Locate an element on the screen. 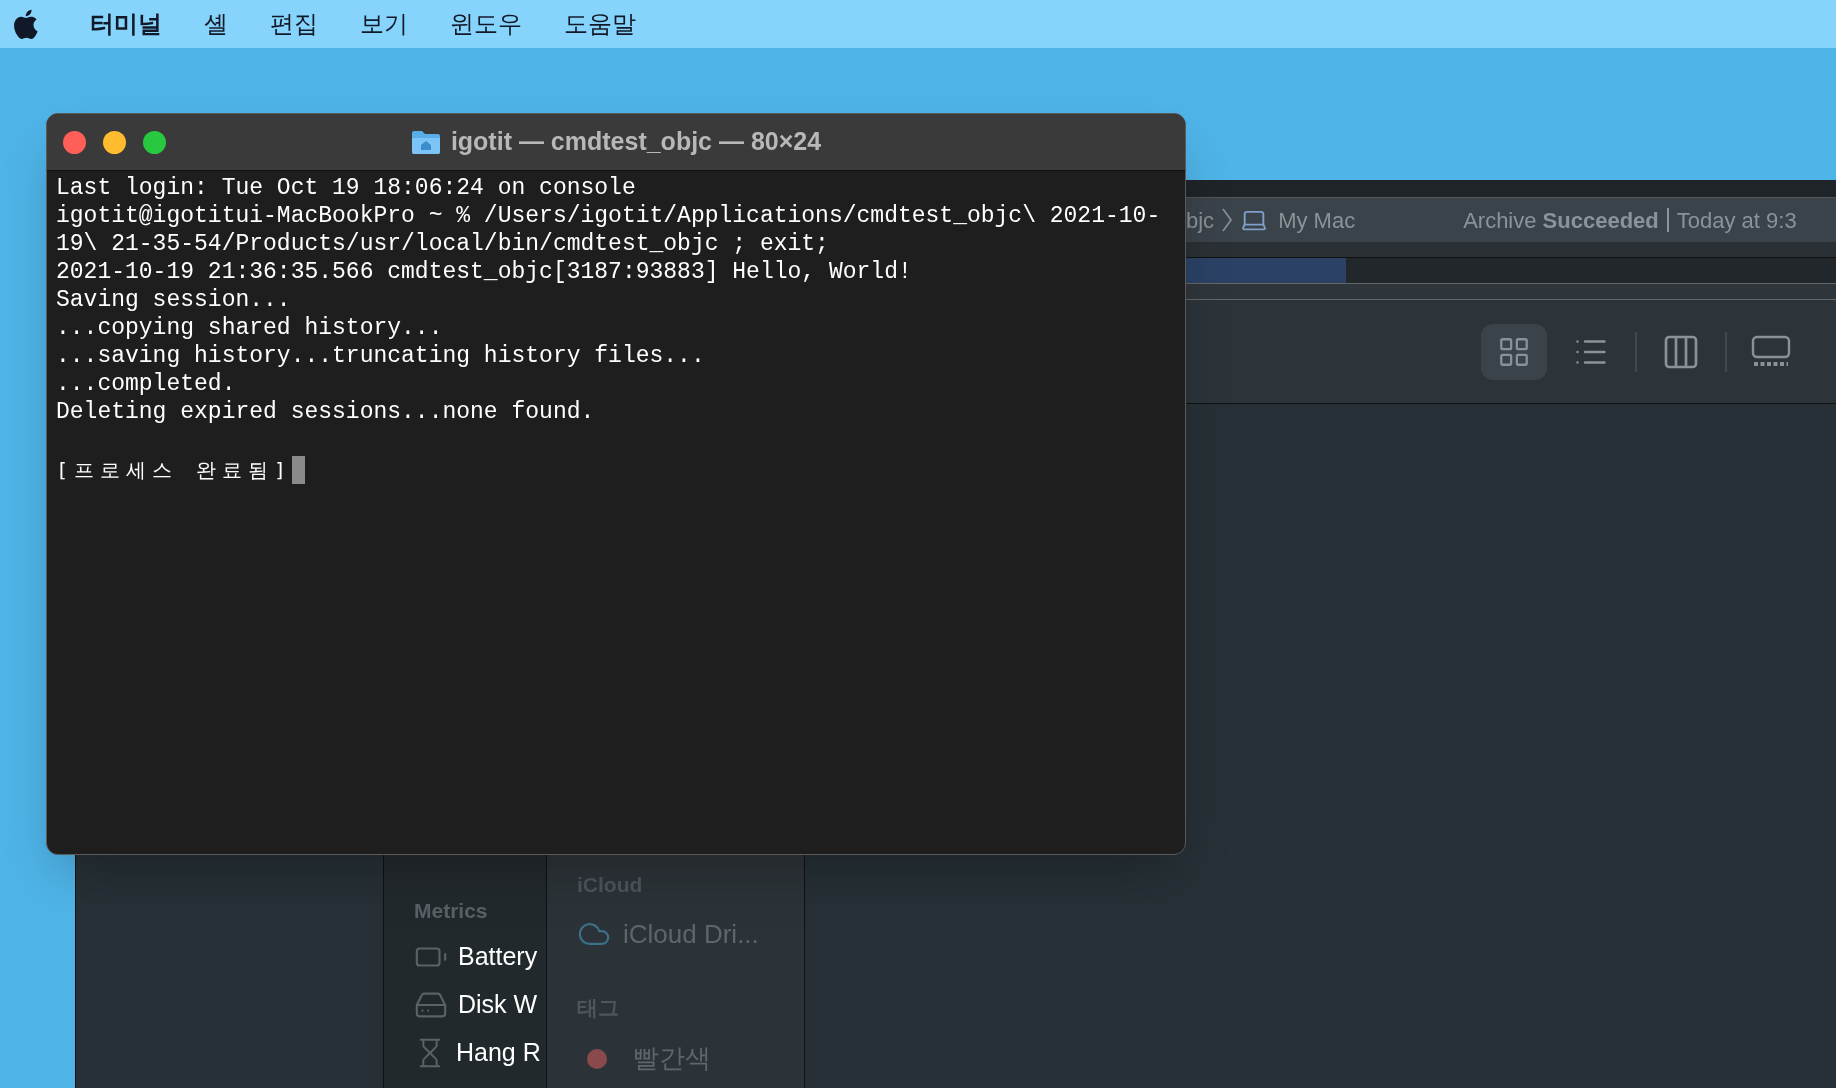 Image resolution: width=1836 pixels, height=1088 pixels. terminal-line: ...completed. is located at coordinates (146, 384).